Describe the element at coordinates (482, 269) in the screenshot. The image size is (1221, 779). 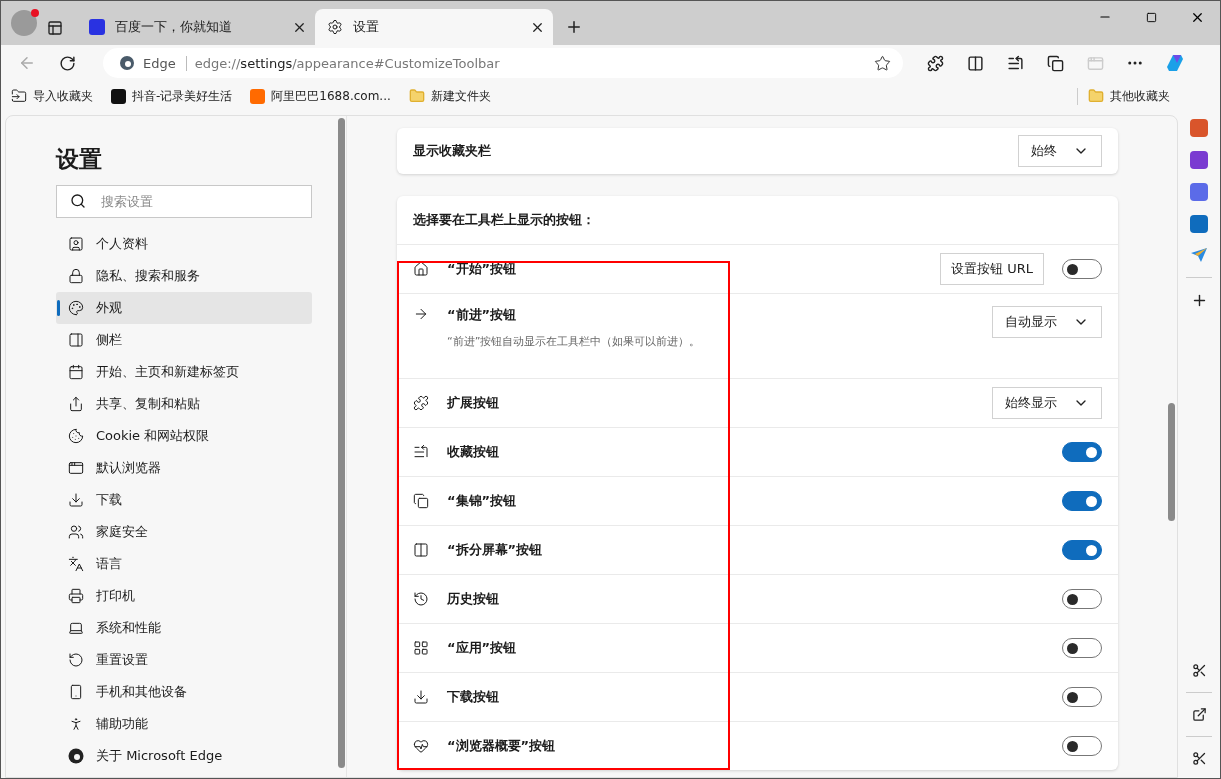
I see `setting-label: “开始”按钮` at that location.